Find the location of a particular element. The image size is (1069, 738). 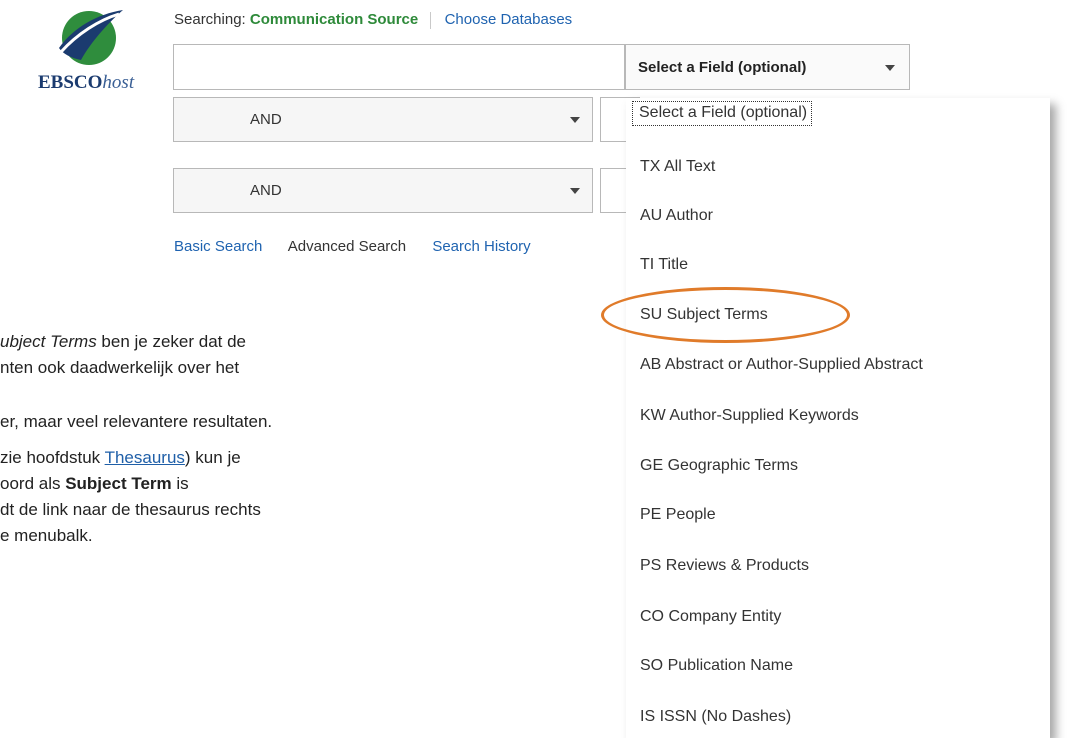

basic-search-link: Basic Search is located at coordinates (218, 246).